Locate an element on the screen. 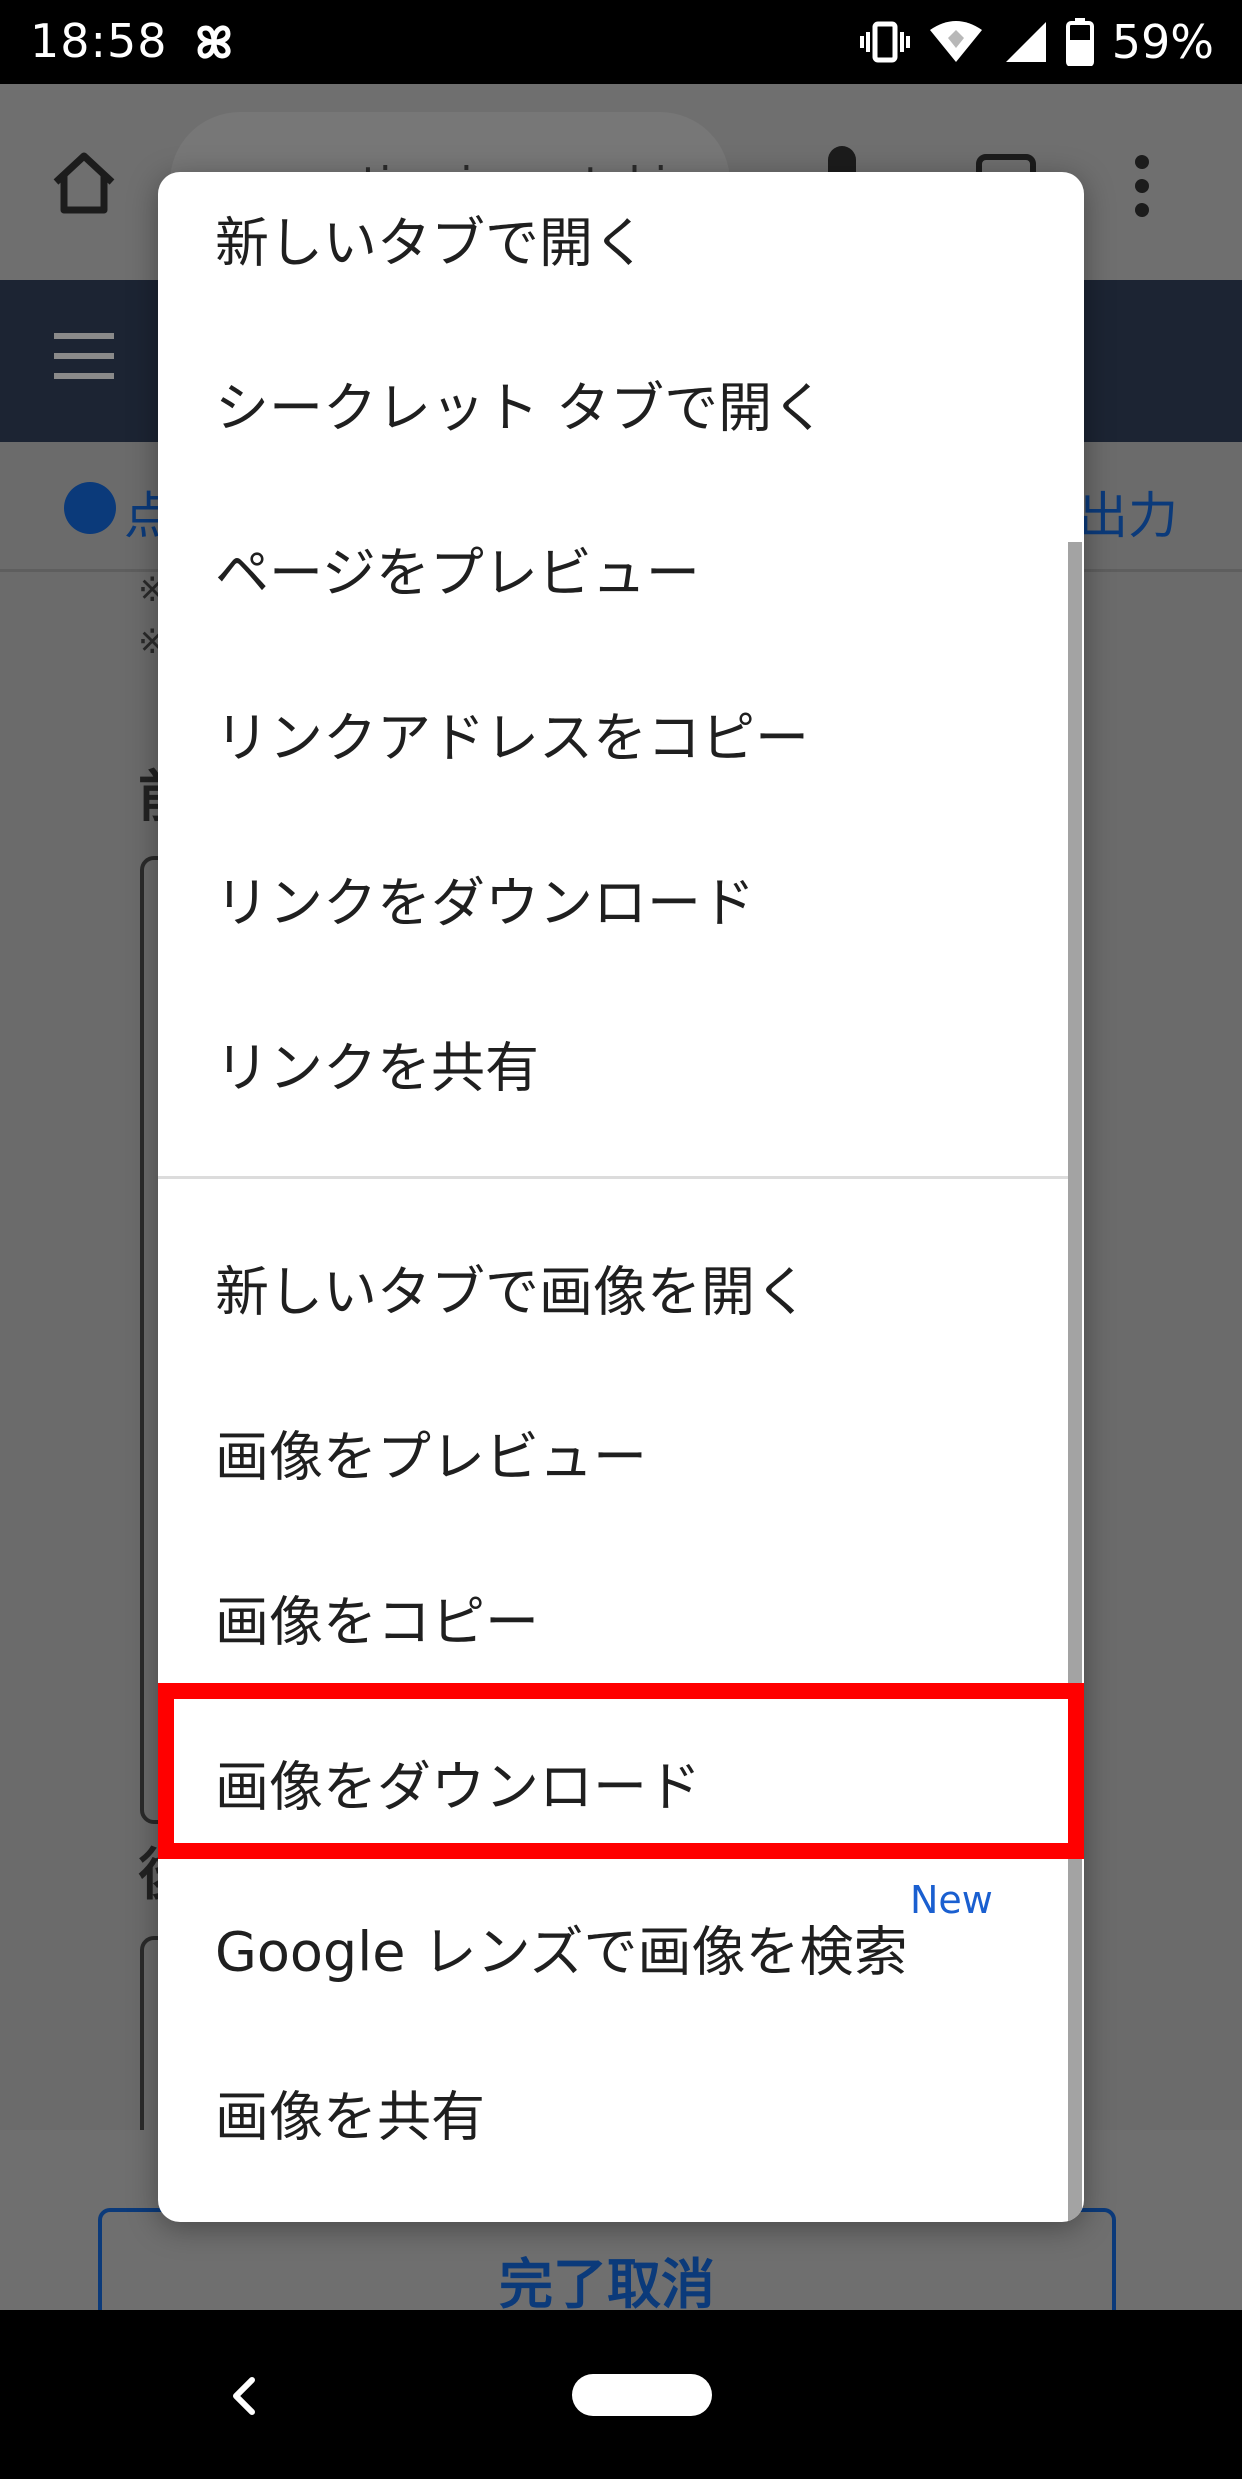 The image size is (1242, 2479). menu-item-search-image-google-lens: Google レンズで画像を検索 New is located at coordinates (613, 1946).